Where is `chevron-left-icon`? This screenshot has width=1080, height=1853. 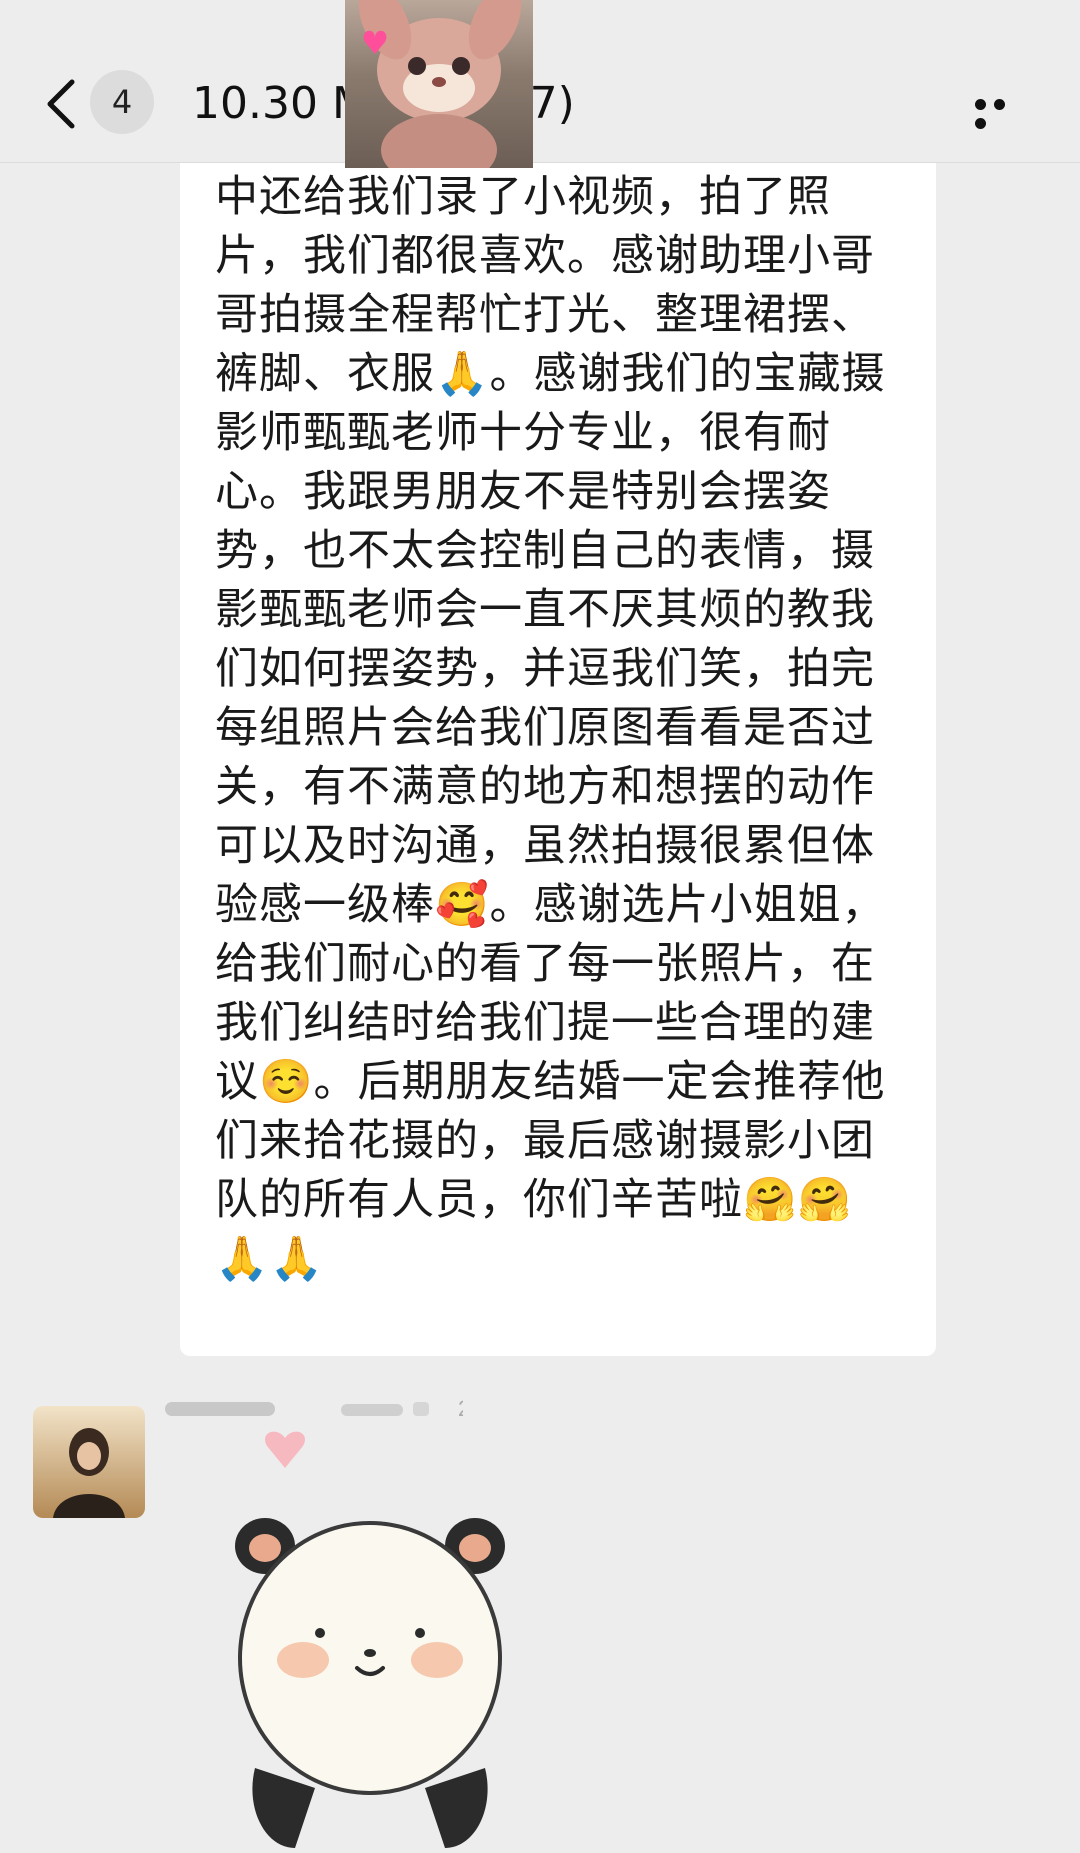 chevron-left-icon is located at coordinates (62, 104).